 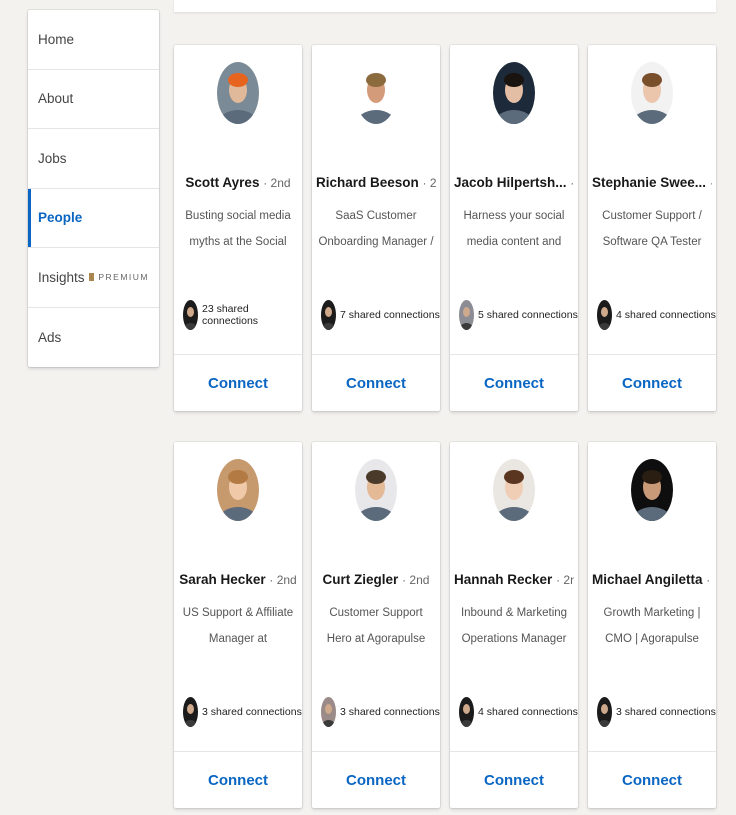 I want to click on person-name-line: Richard Beeson · 2nd, so click(x=376, y=182).